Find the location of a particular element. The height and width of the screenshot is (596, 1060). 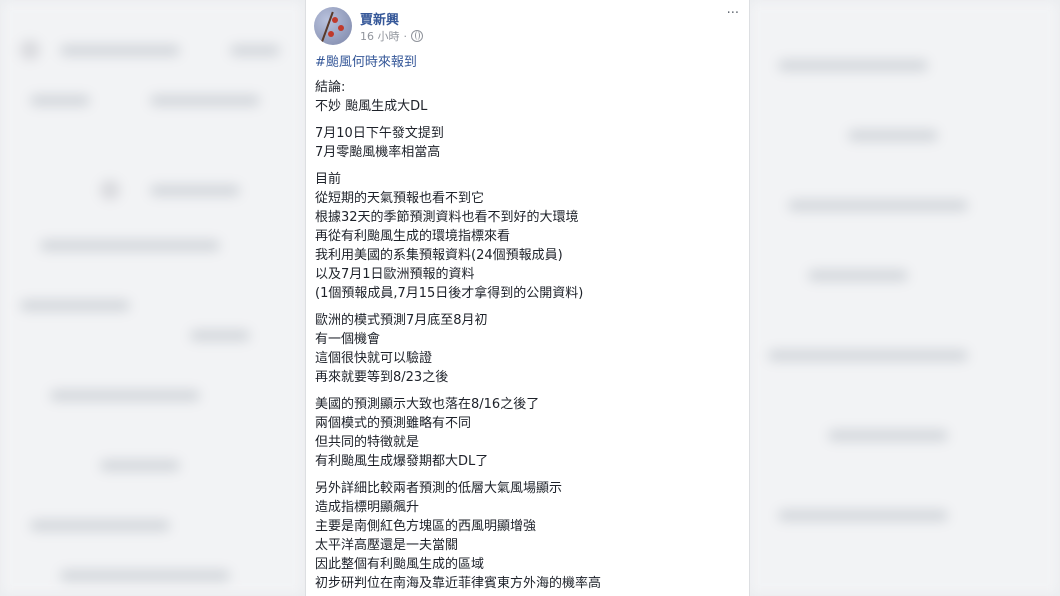

hashtag-link: #颱風何時來報到 is located at coordinates (527, 62).